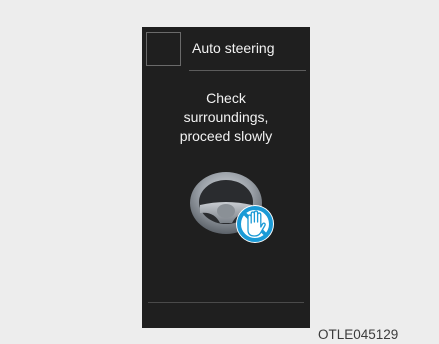 This screenshot has height=344, width=439. I want to click on warning-message: Check surroundings, proceed slowly, so click(226, 117).